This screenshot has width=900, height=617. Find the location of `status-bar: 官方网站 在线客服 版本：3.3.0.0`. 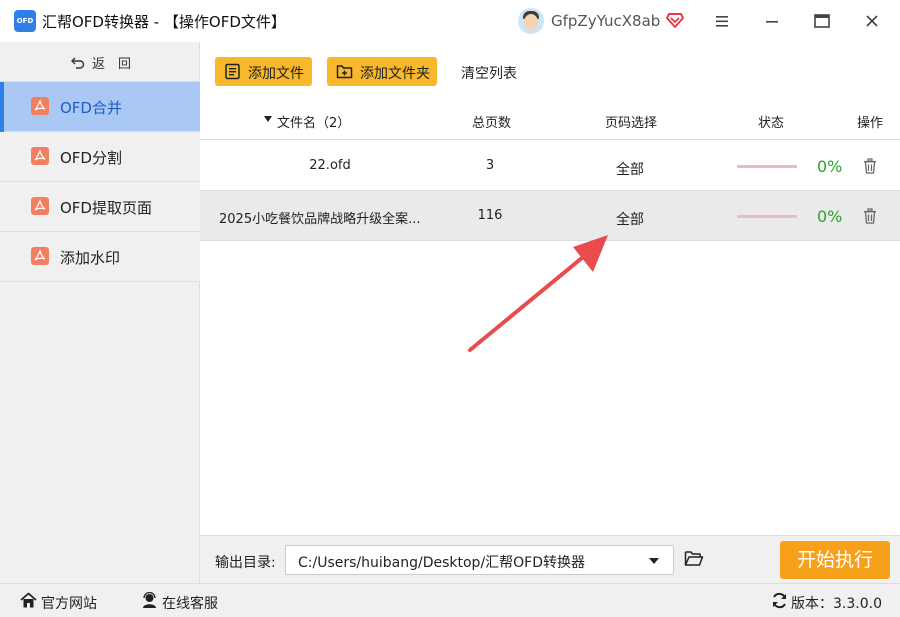

status-bar: 官方网站 在线客服 版本：3.3.0.0 is located at coordinates (450, 600).